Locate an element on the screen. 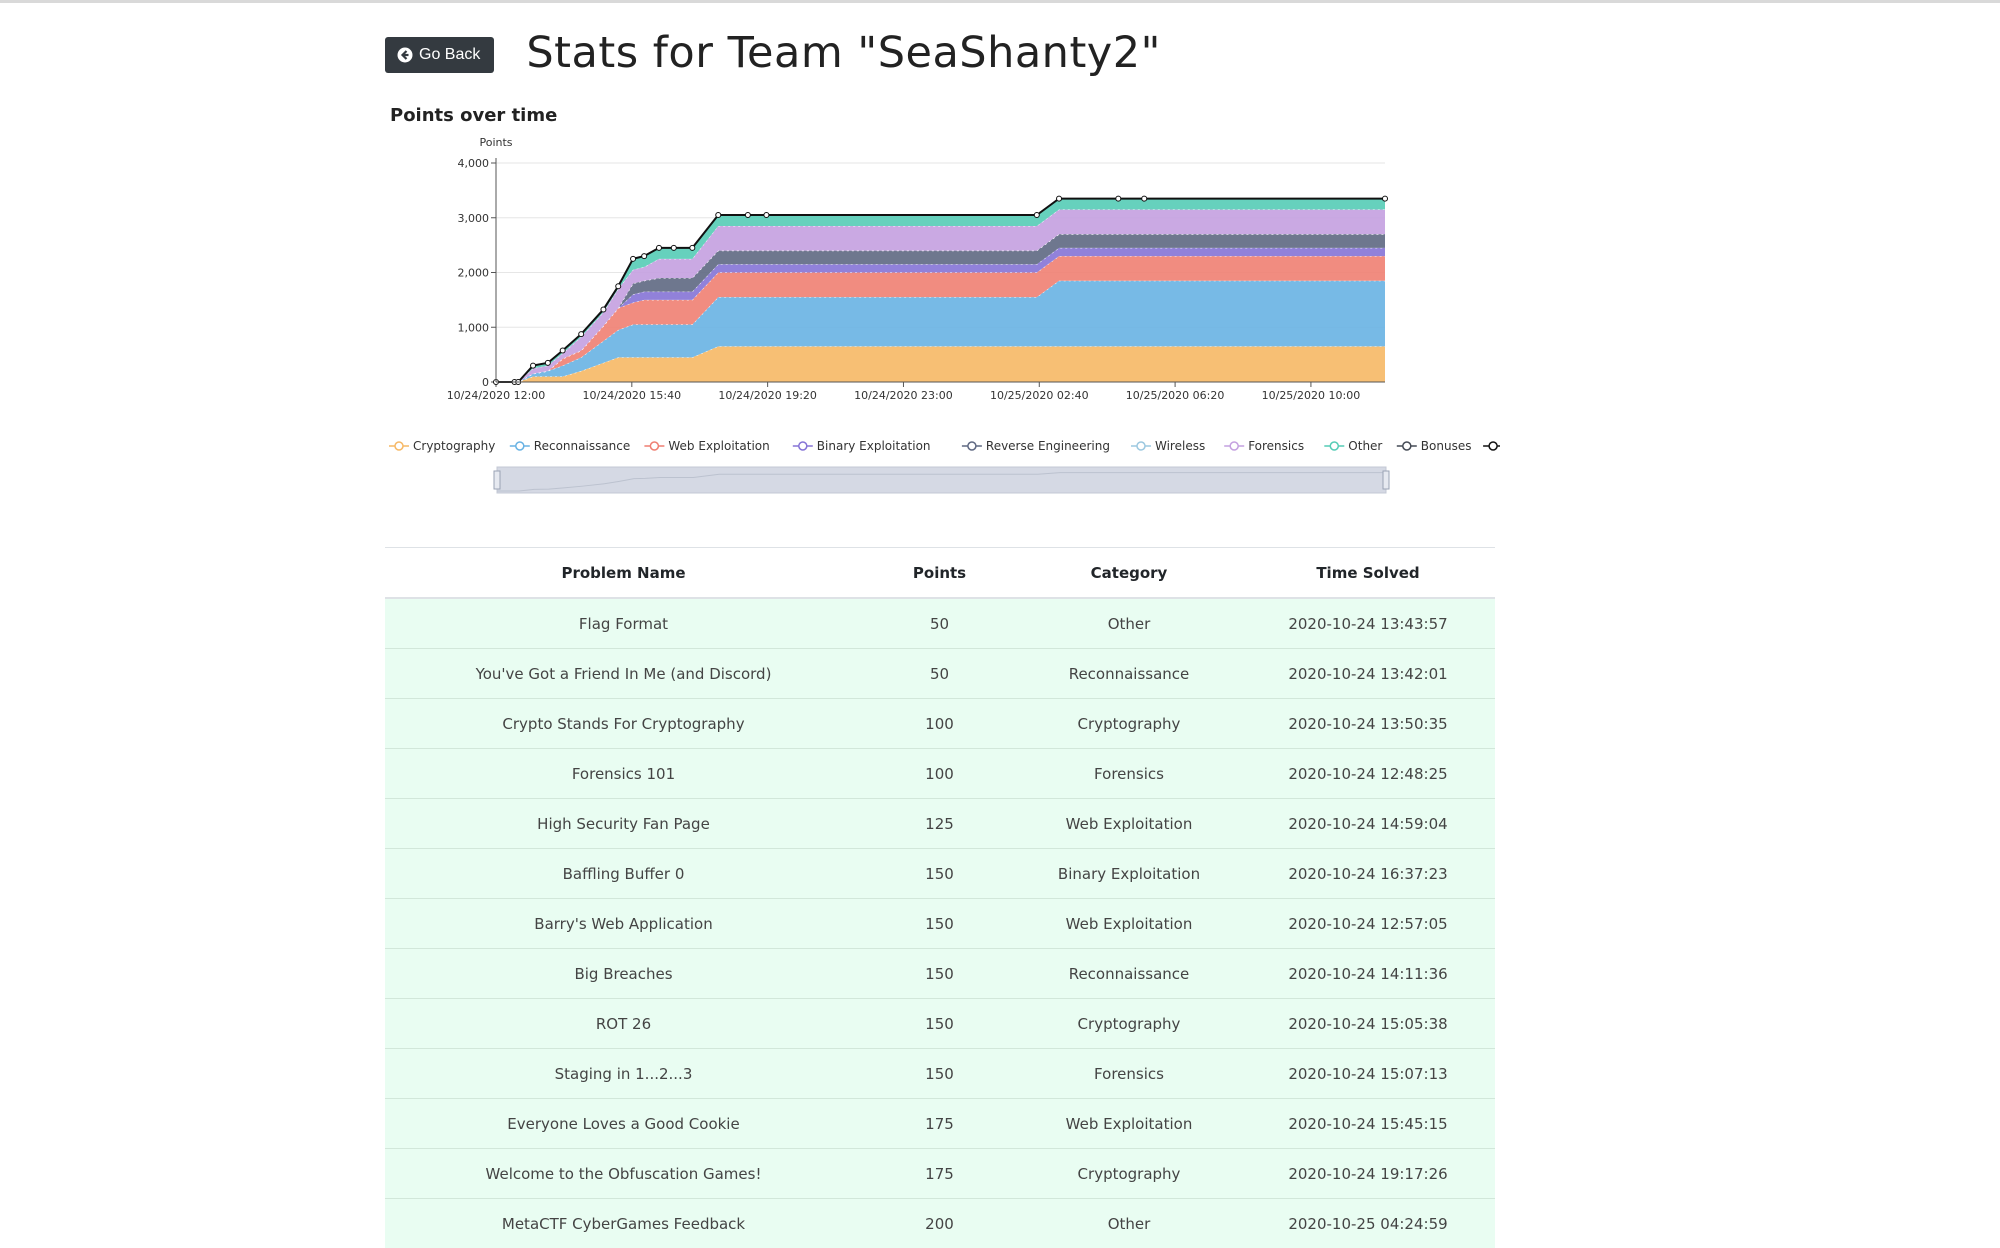 This screenshot has height=1248, width=2000. go-back-button: Go Back is located at coordinates (439, 55).